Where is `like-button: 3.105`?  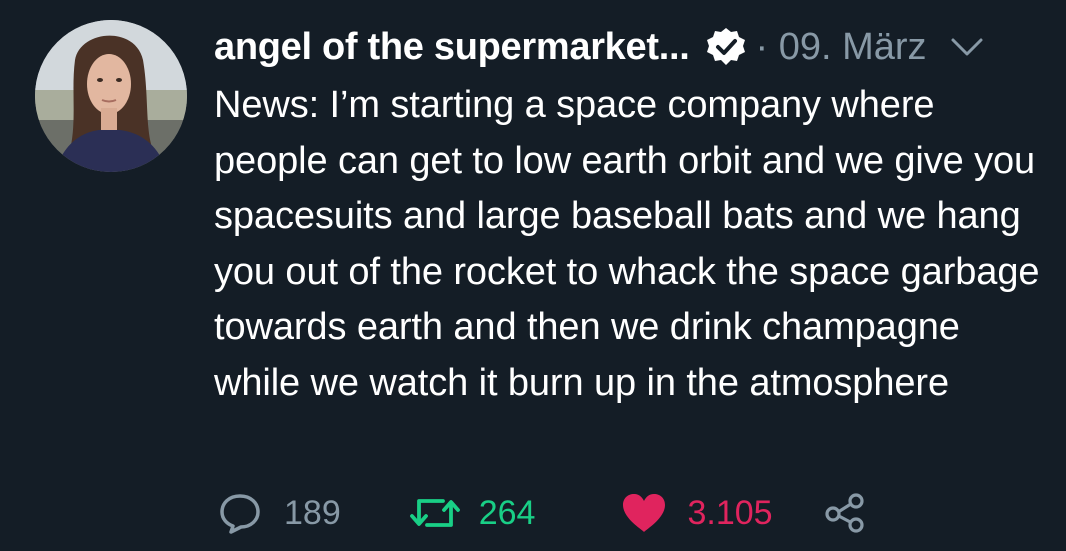 like-button: 3.105 is located at coordinates (697, 513).